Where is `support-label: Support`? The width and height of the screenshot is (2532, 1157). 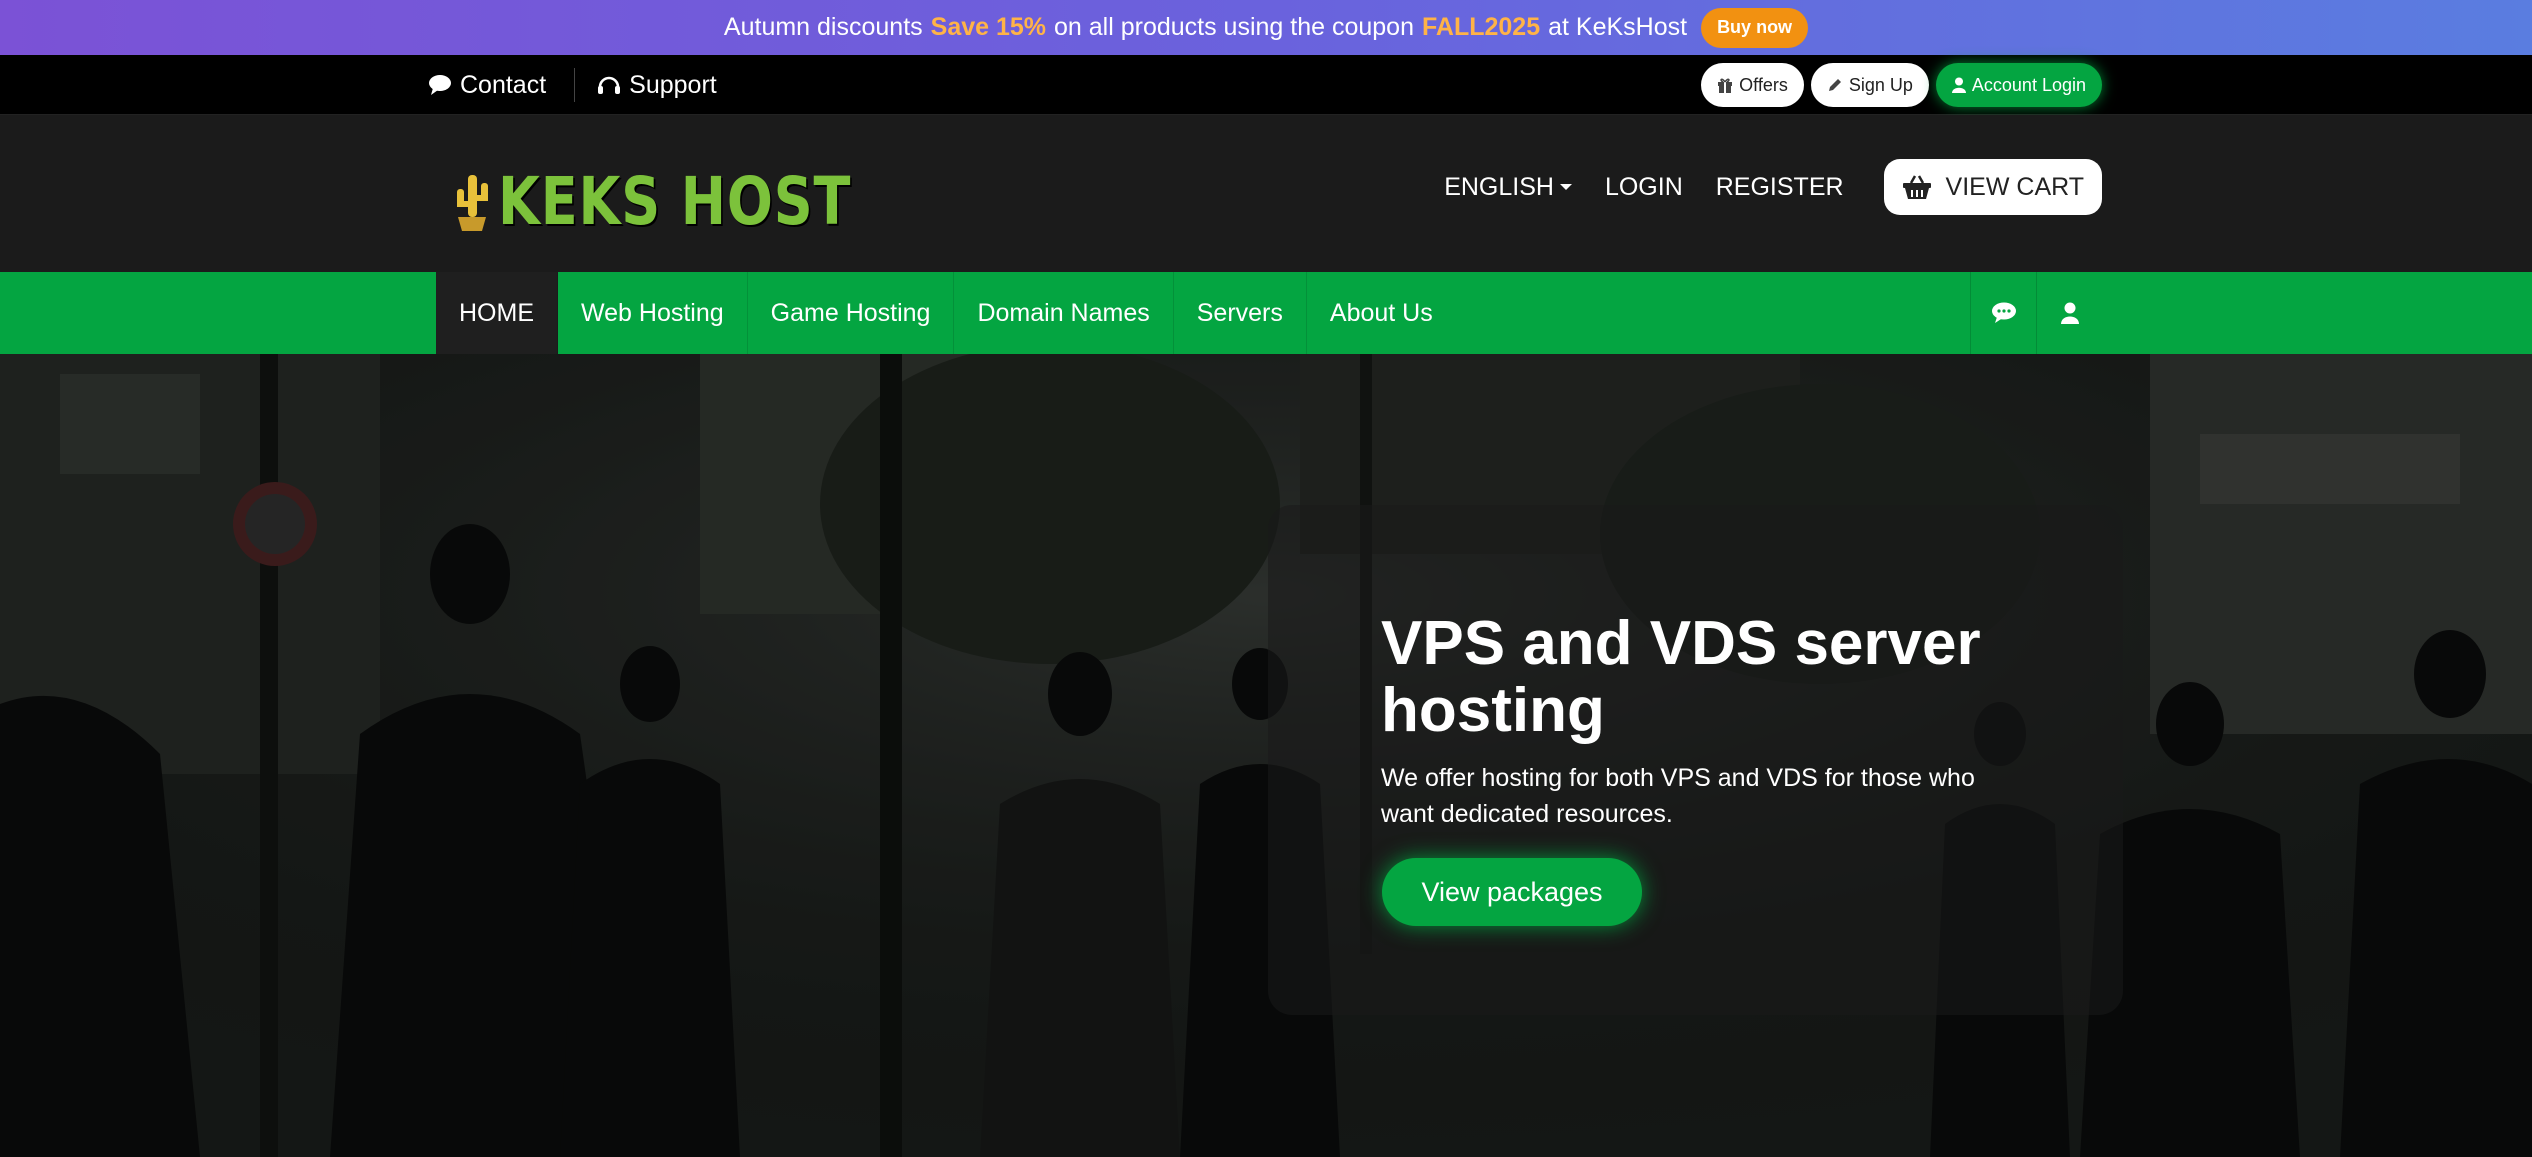 support-label: Support is located at coordinates (673, 84).